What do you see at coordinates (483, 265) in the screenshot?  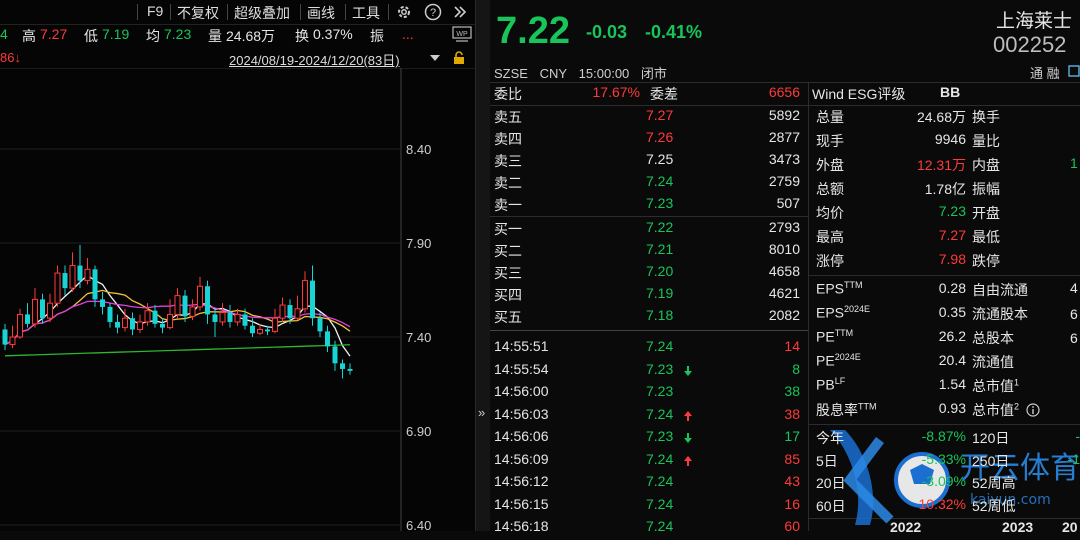 I see `panel-collapse-handle: »` at bounding box center [483, 265].